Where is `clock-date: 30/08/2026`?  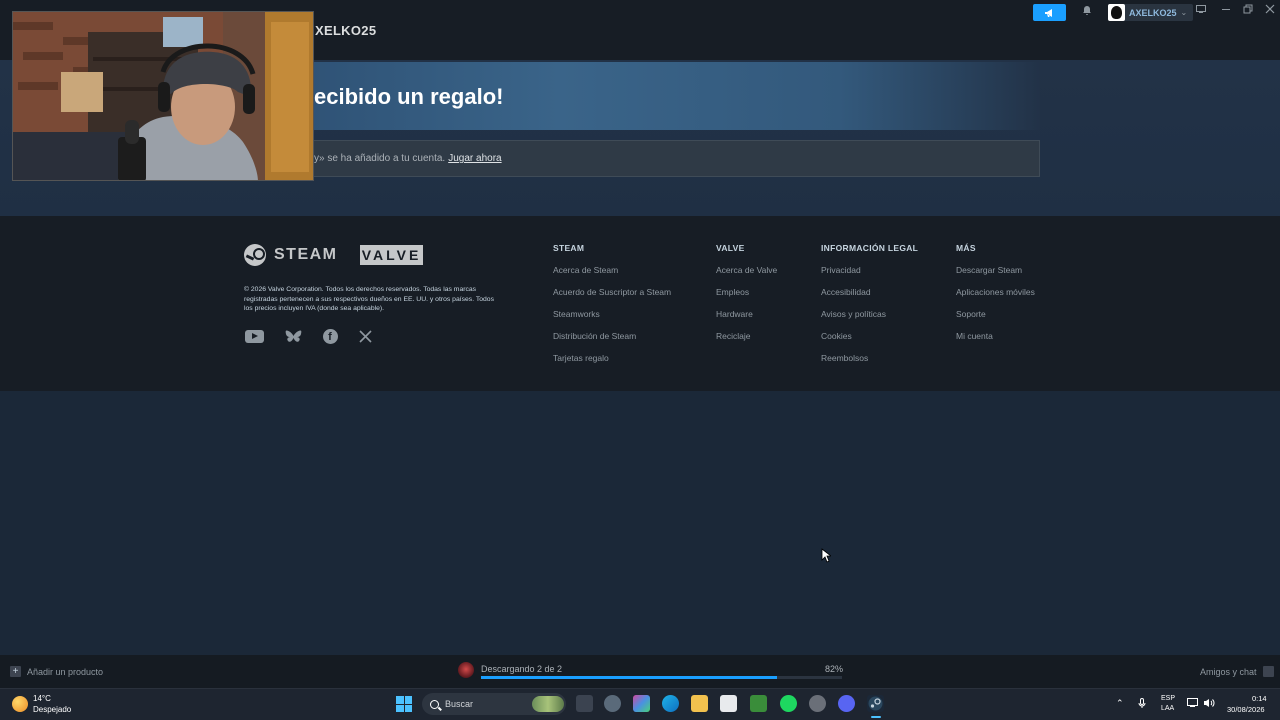 clock-date: 30/08/2026 is located at coordinates (1246, 709).